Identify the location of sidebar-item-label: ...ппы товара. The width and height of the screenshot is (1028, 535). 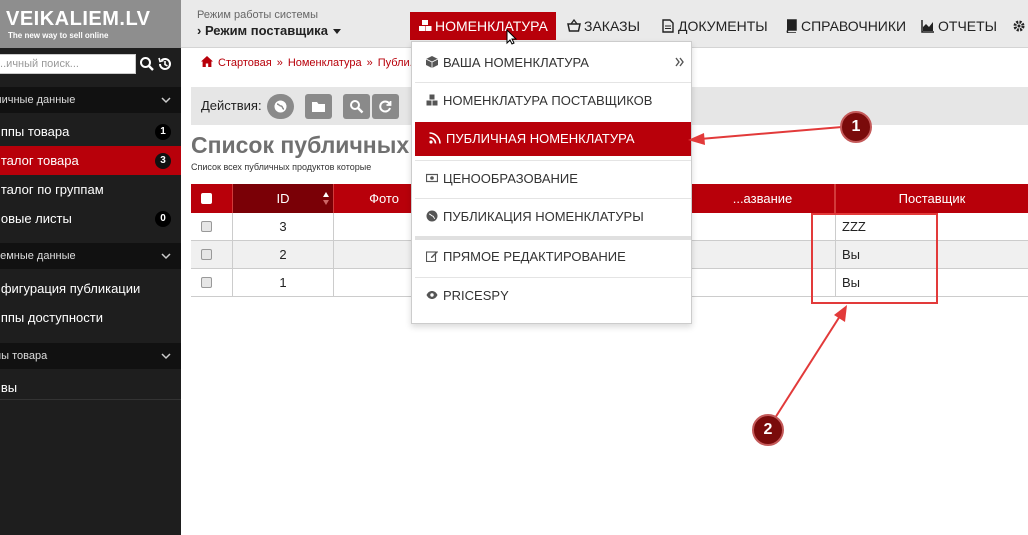
(35, 131).